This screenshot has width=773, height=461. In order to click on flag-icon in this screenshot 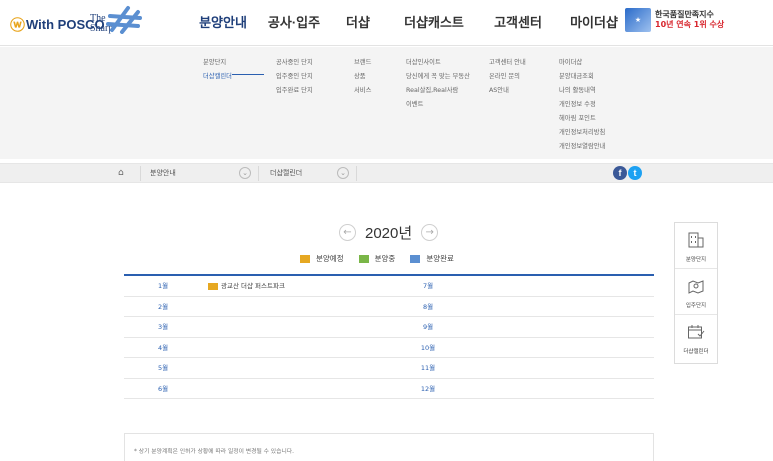, I will do `click(213, 286)`.